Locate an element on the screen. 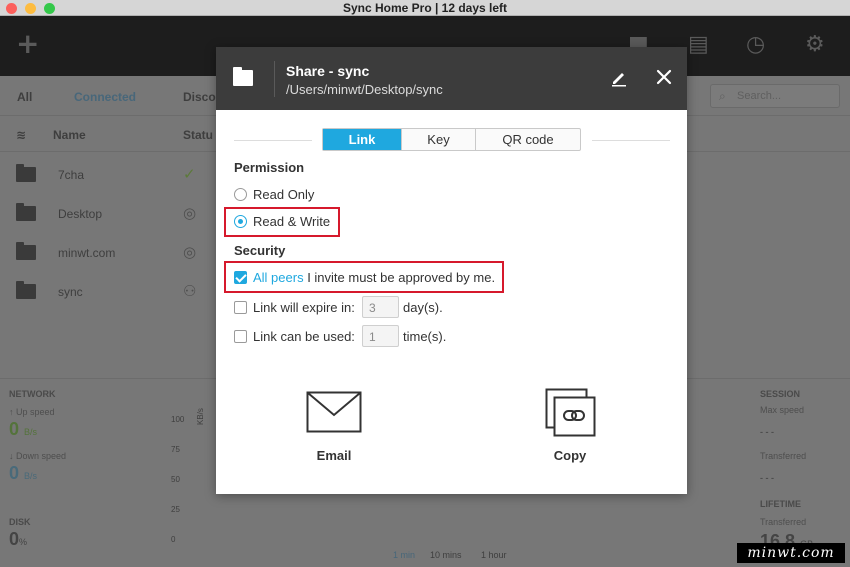 The image size is (850, 567). permission-heading: Permission is located at coordinates (269, 167).